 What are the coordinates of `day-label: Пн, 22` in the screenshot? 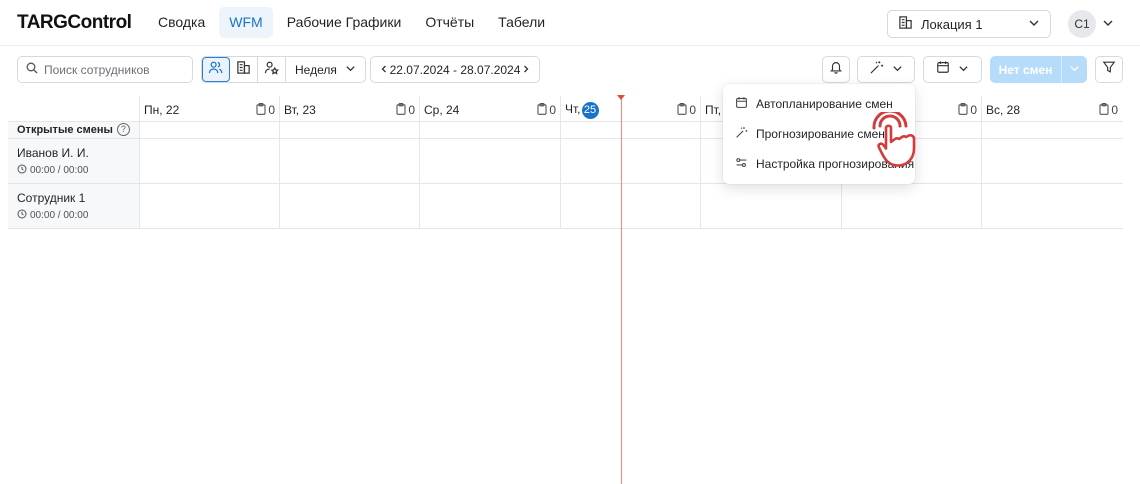 It's located at (162, 110).